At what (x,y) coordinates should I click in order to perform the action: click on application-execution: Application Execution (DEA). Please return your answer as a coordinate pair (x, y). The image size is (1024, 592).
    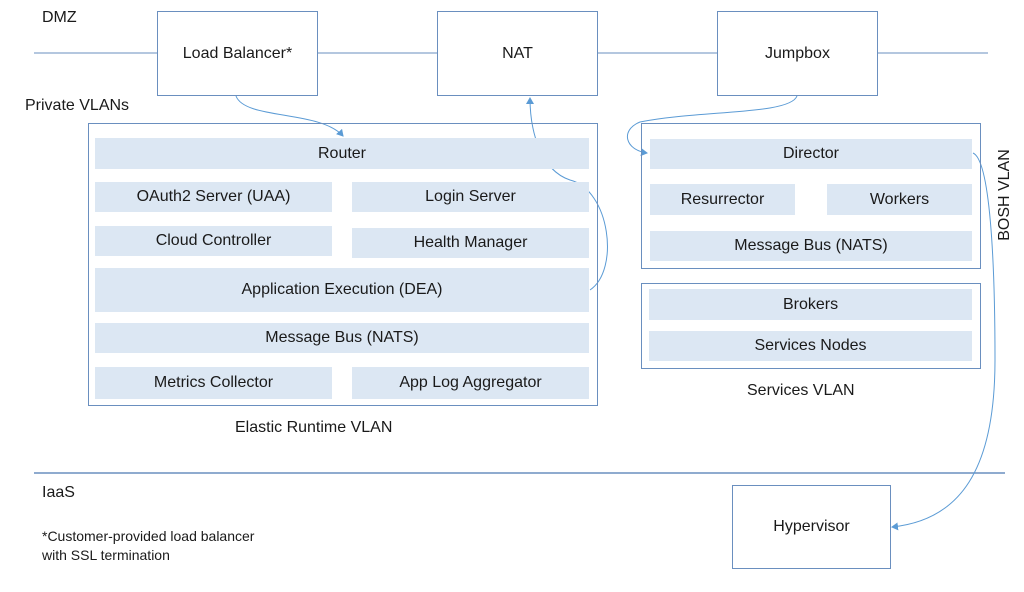
    Looking at the image, I should click on (342, 290).